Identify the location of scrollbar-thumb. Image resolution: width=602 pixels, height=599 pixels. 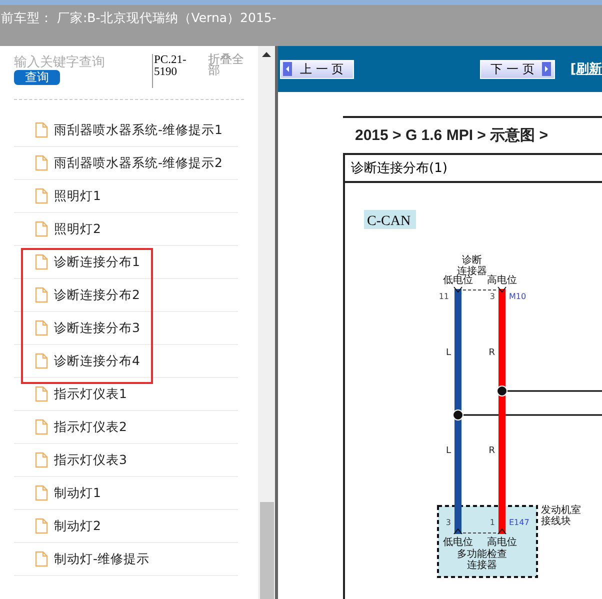
(267, 550).